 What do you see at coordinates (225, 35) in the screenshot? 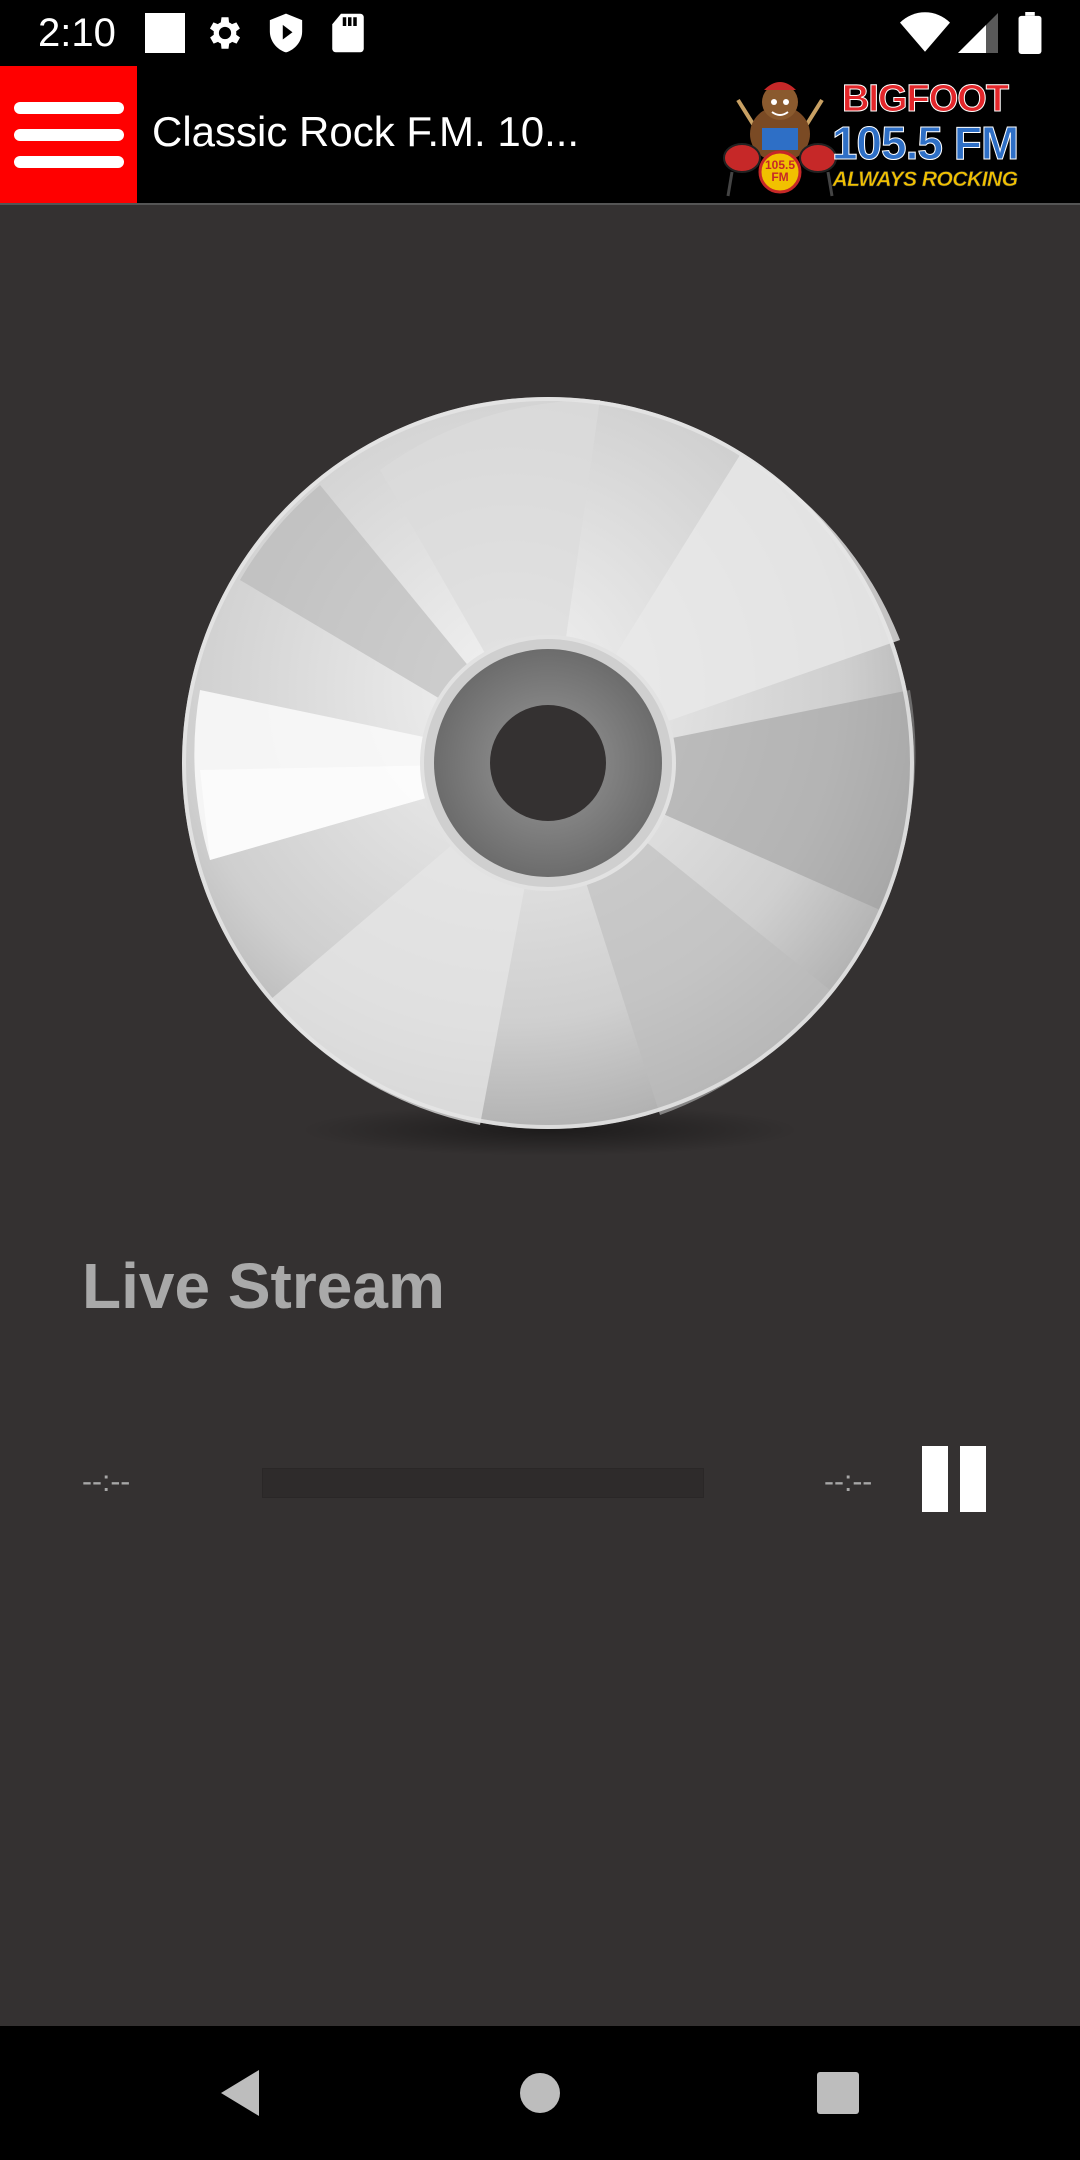
I see `gear-icon` at bounding box center [225, 35].